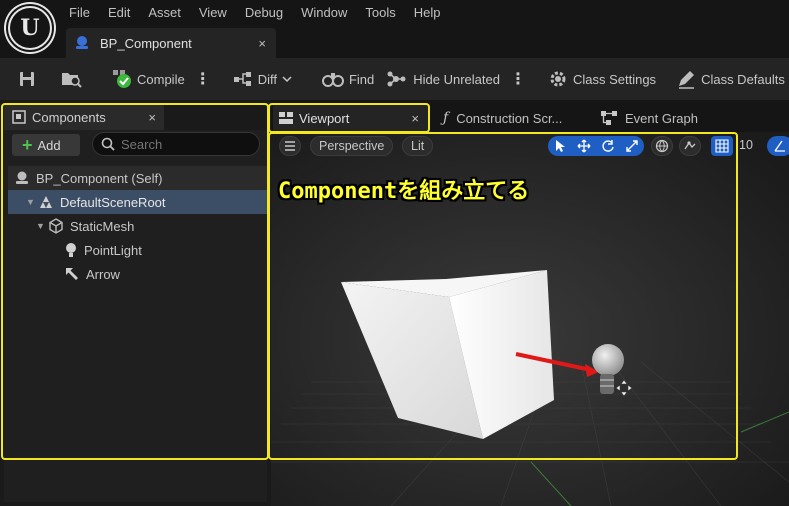  Describe the element at coordinates (427, 13) in the screenshot. I see `menu-help: Help` at that location.